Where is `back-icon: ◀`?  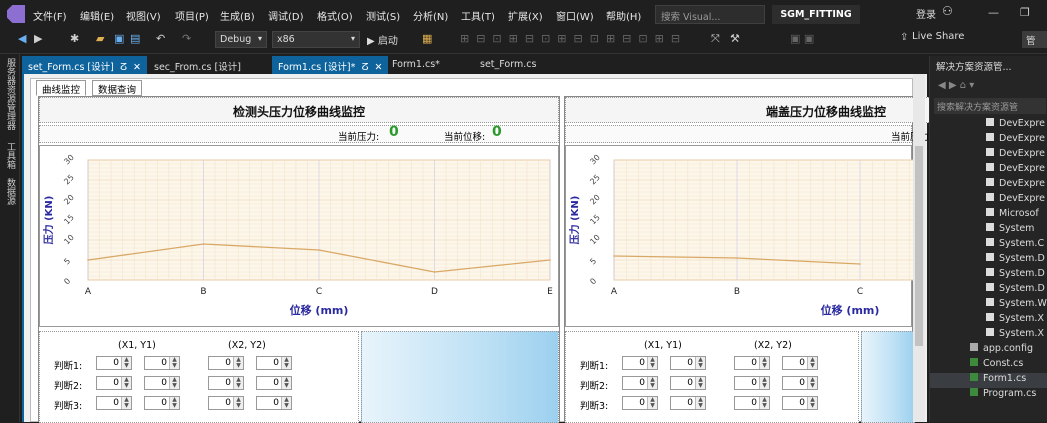 back-icon: ◀ is located at coordinates (22, 38).